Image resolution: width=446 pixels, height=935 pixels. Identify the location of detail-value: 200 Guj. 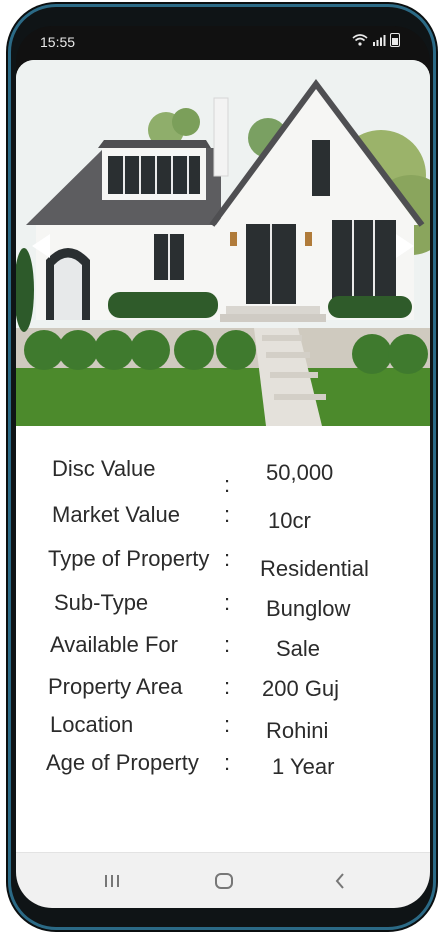
(301, 688).